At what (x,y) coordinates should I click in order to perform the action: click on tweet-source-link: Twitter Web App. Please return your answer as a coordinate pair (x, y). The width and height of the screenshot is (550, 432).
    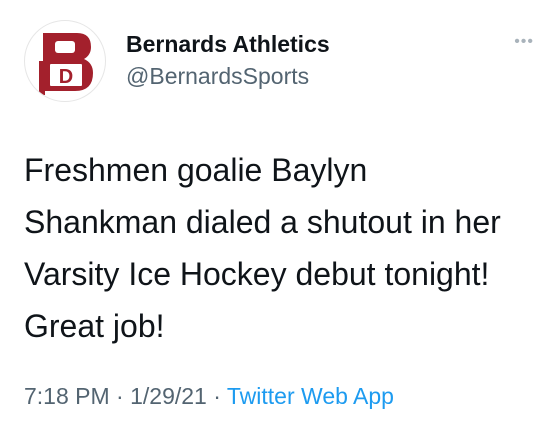
    Looking at the image, I should click on (310, 396).